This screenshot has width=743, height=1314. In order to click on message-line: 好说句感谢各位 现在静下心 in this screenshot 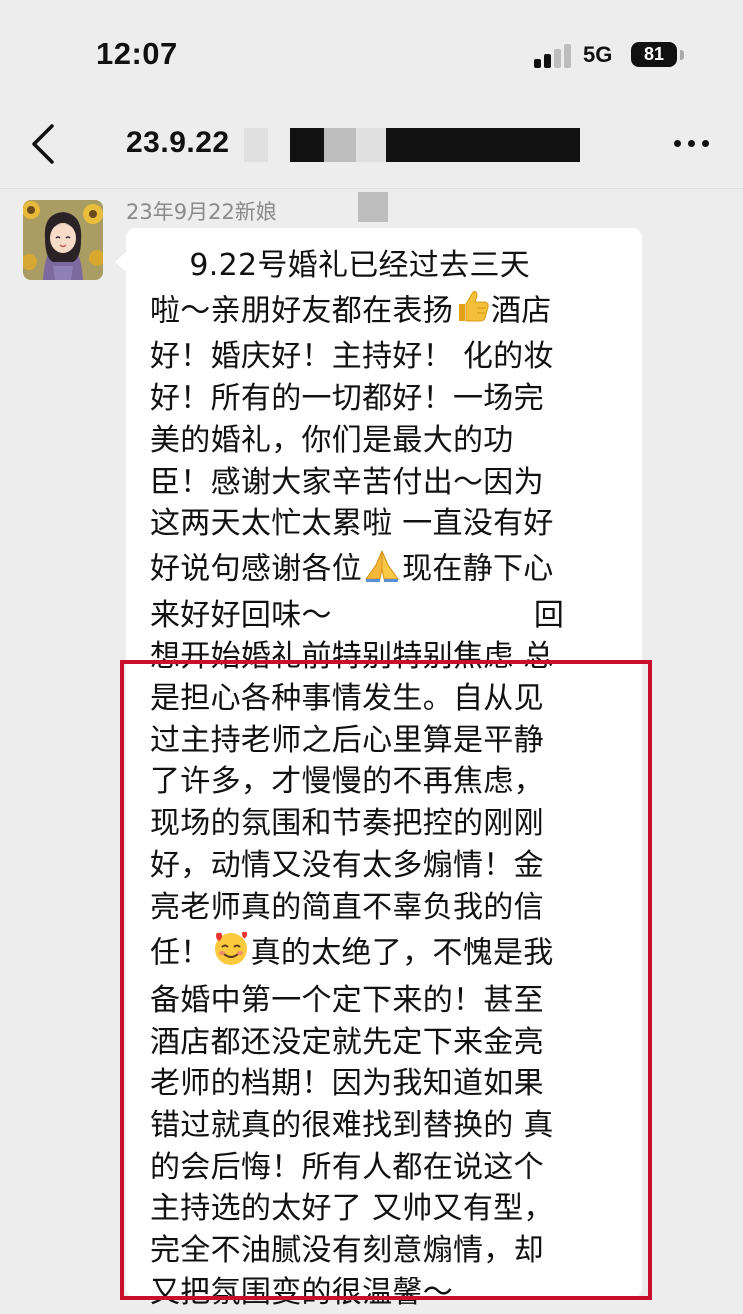, I will do `click(385, 570)`.